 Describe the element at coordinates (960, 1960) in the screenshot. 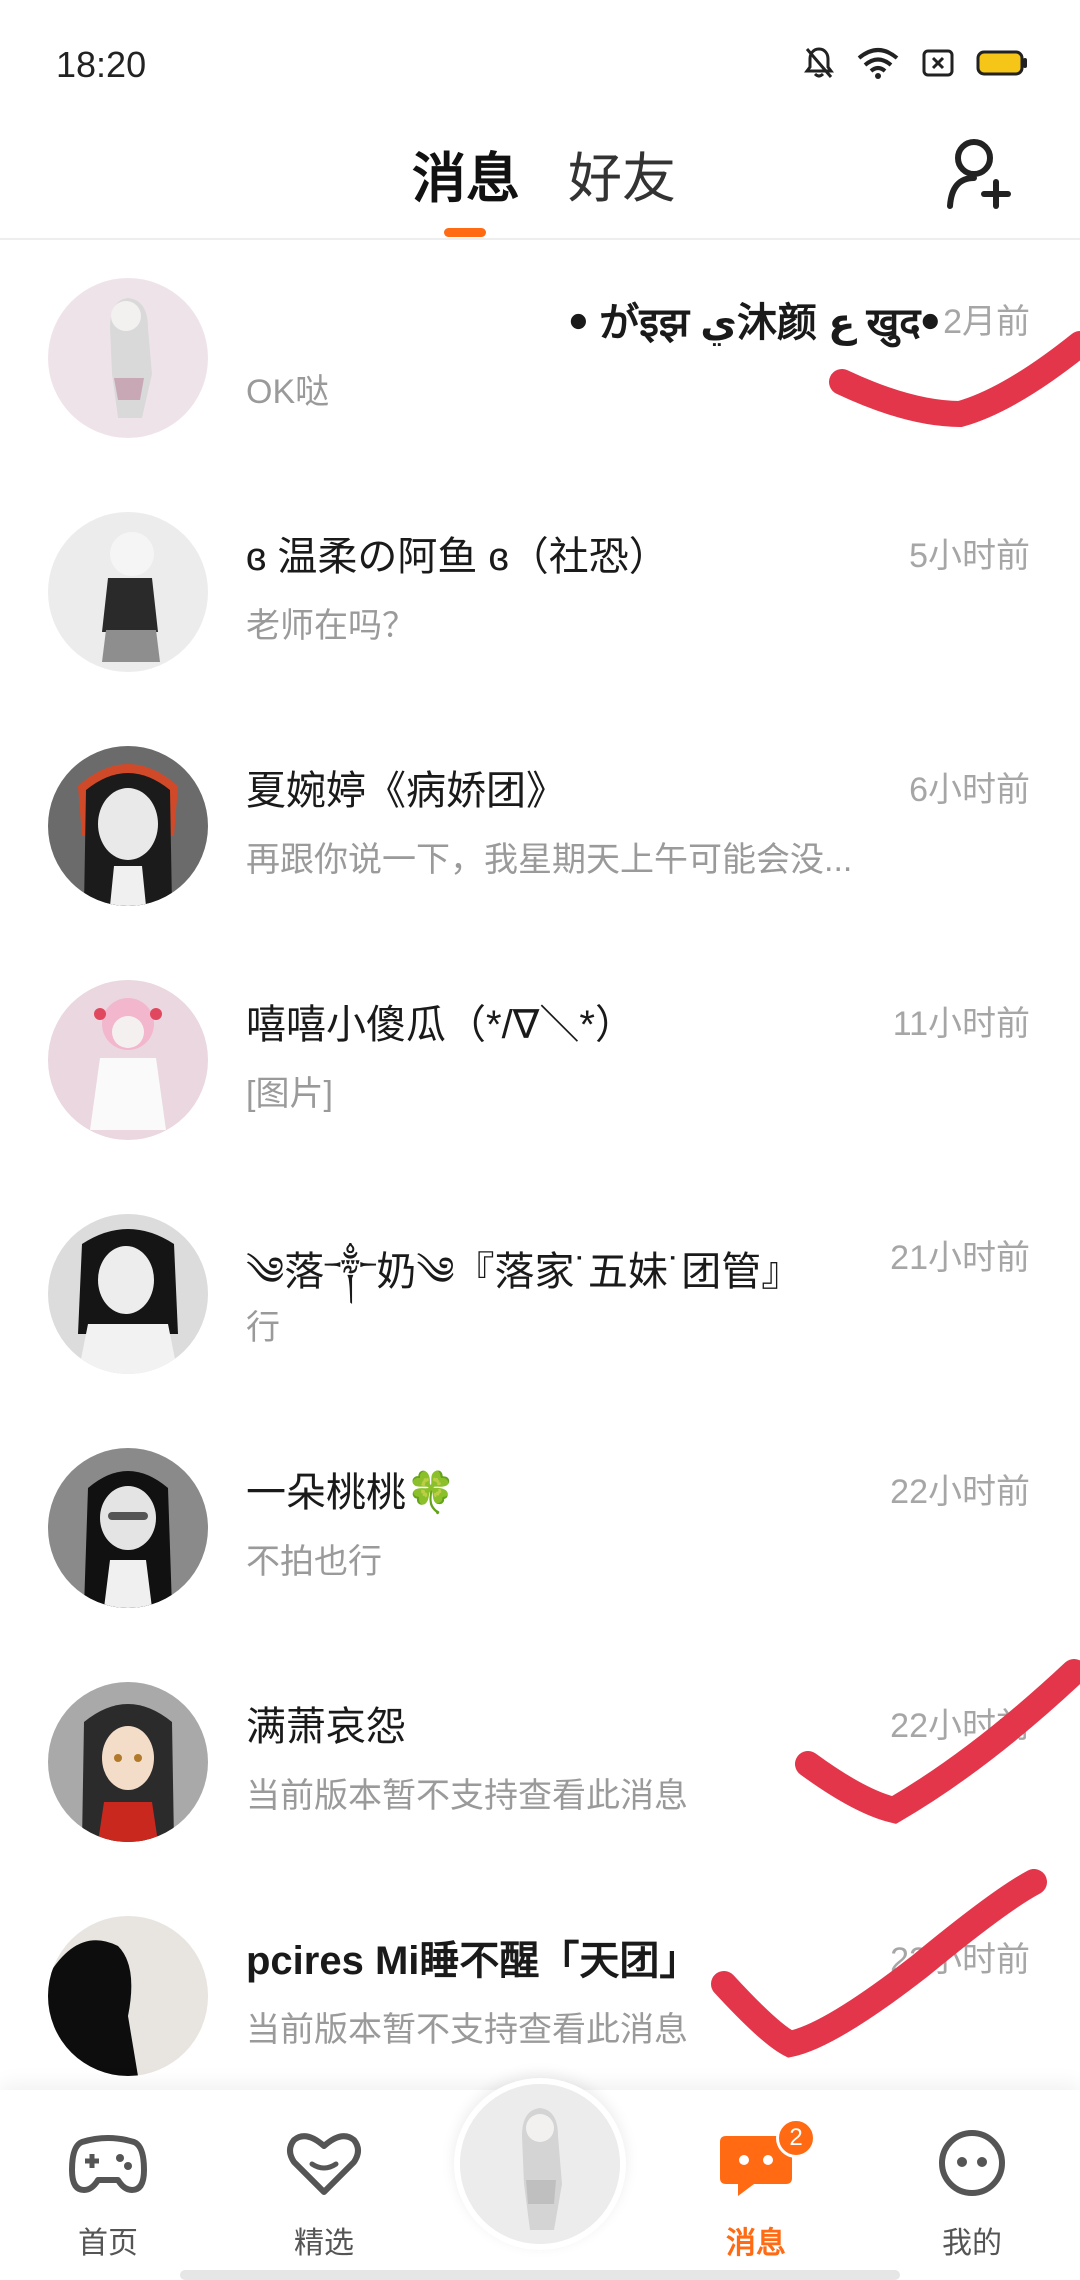

I see `timestamp: 23小时前` at that location.